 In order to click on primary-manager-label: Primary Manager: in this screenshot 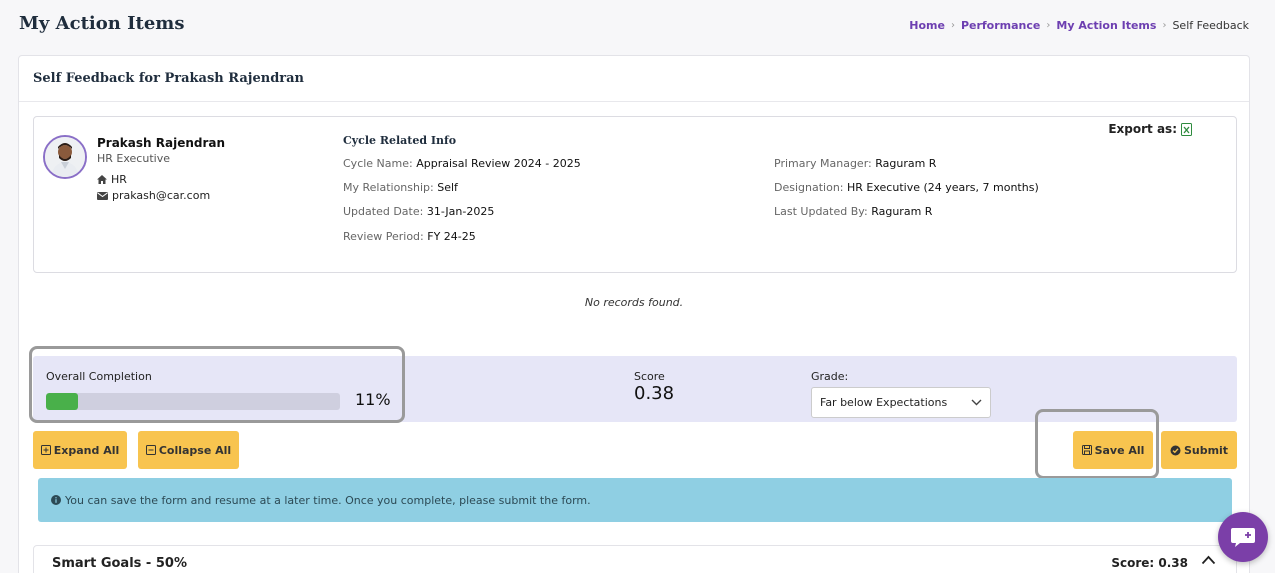, I will do `click(823, 163)`.